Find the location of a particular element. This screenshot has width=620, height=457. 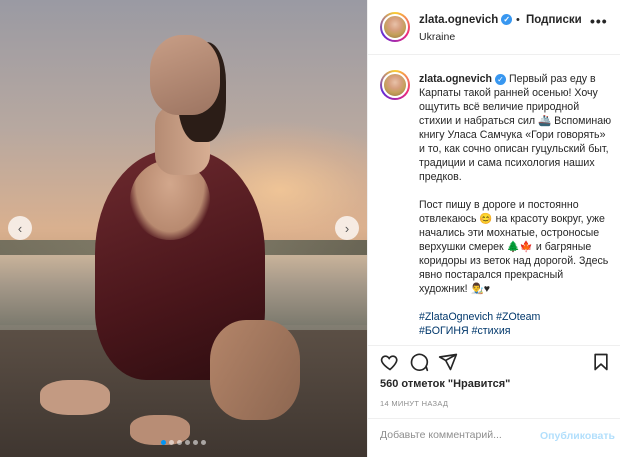

likes-count: 560 отметок "Нравится" is located at coordinates (445, 384).